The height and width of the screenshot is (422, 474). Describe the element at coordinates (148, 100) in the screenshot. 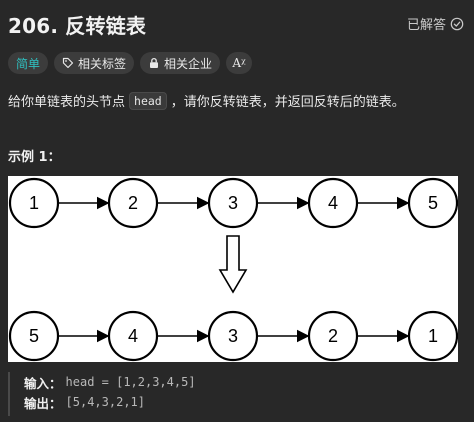

I see `description-code: head` at that location.